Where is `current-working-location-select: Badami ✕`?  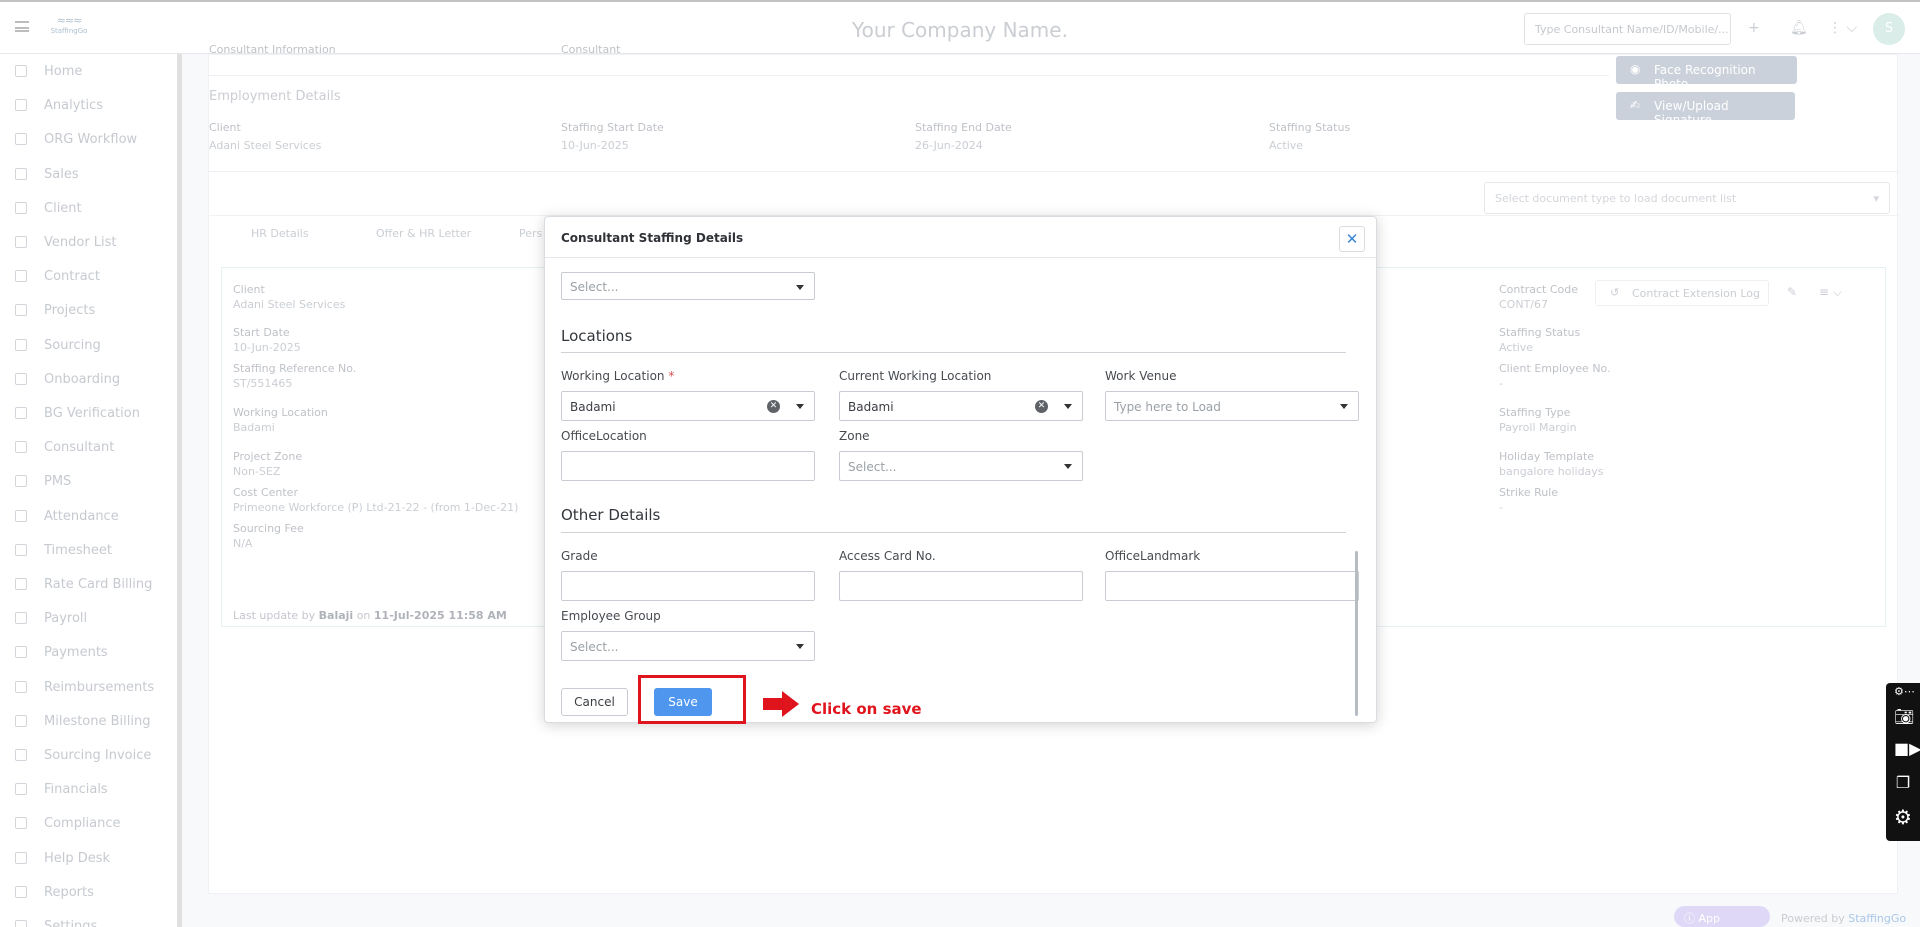
current-working-location-select: Badami ✕ is located at coordinates (961, 406).